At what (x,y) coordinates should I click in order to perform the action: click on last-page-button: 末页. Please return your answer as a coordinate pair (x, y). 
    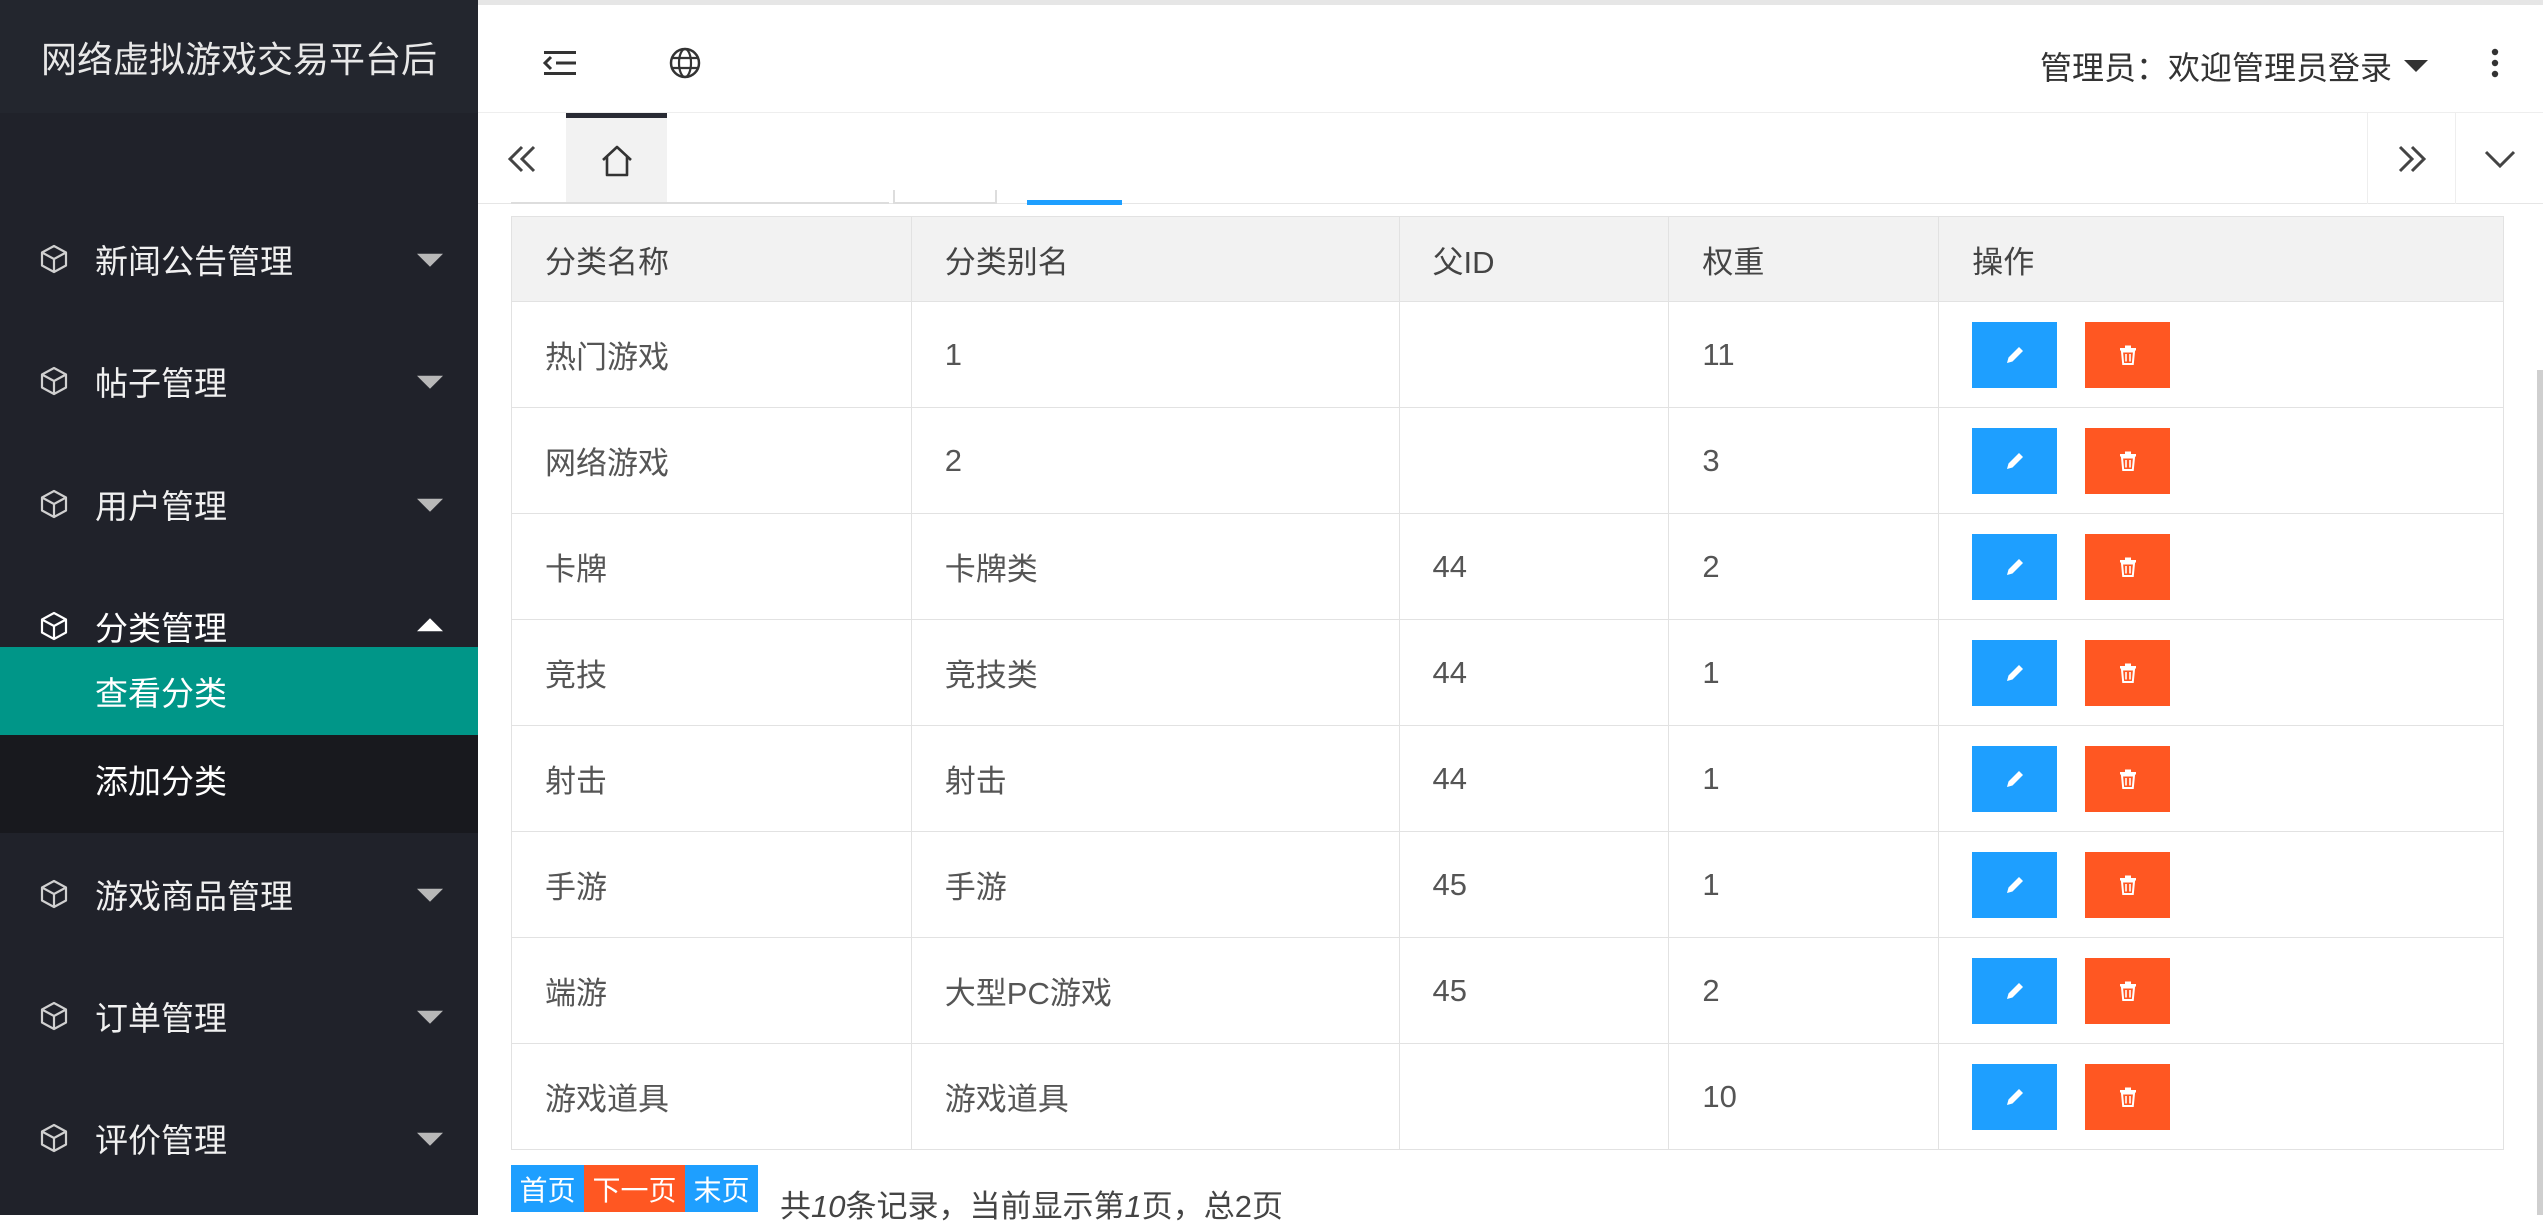
    Looking at the image, I should click on (721, 1188).